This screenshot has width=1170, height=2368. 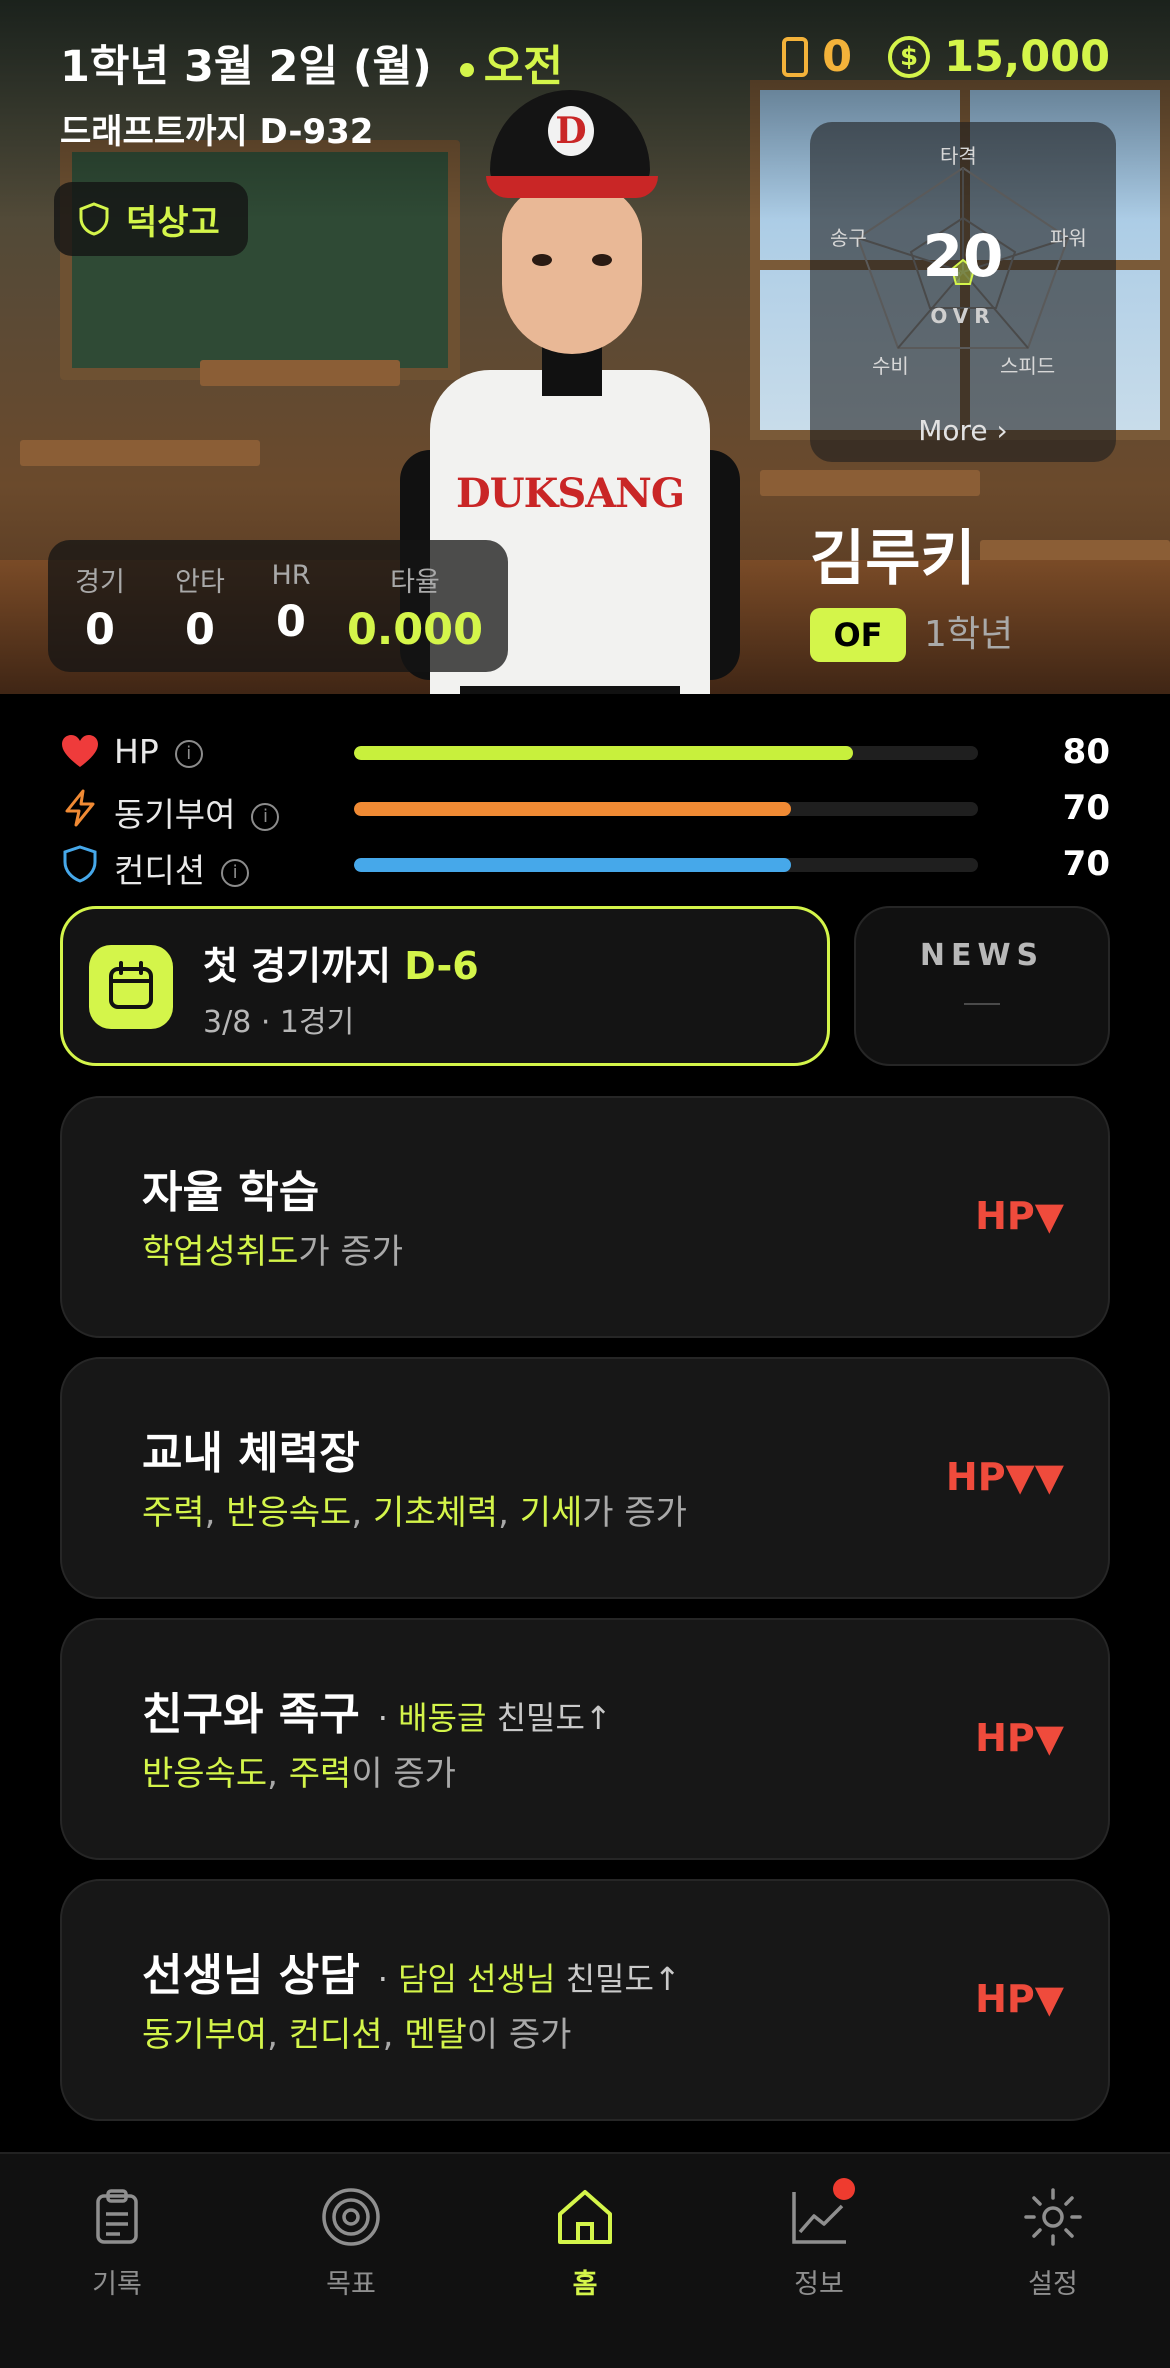 I want to click on stat-highlight: 멘탈, so click(x=435, y=2035).